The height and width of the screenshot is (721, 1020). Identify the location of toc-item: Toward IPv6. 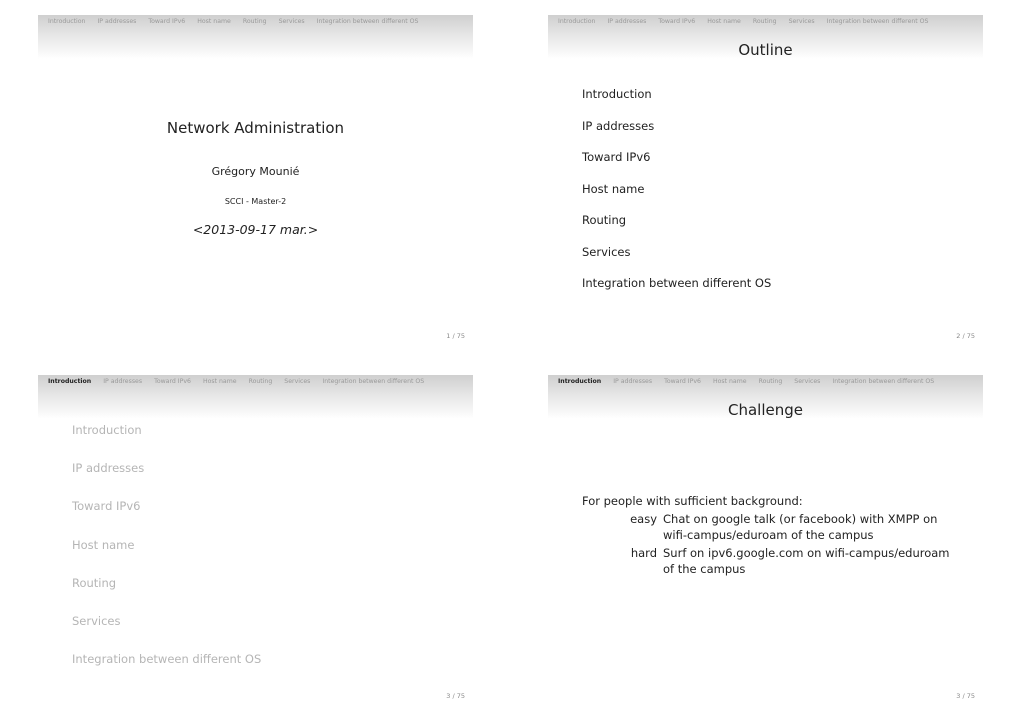
(166, 518).